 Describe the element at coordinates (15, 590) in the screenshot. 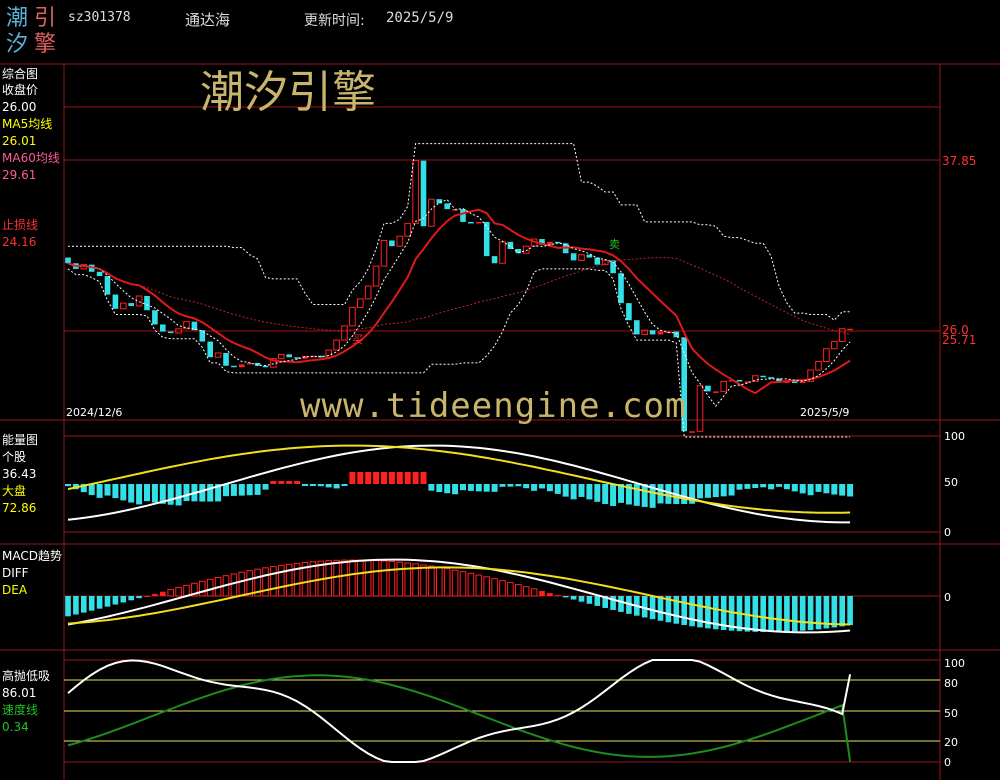

I see `macd-dea-label: DEA` at that location.